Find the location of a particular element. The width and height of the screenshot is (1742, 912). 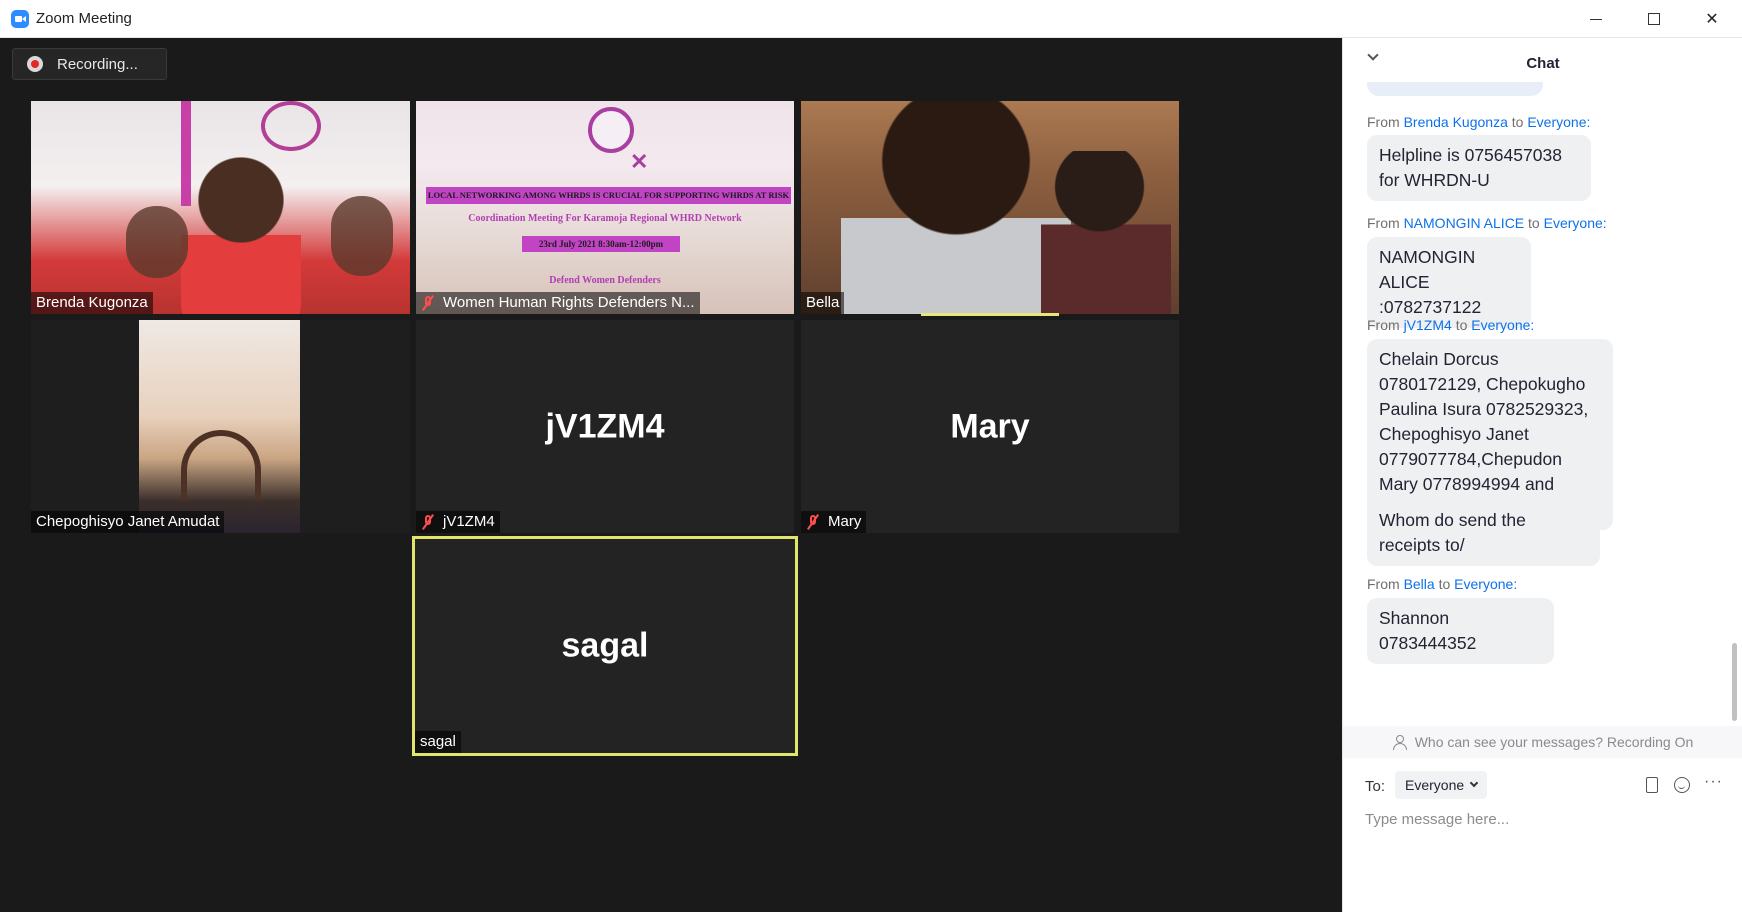

recipient-dropdown: Everyone is located at coordinates (1441, 785).